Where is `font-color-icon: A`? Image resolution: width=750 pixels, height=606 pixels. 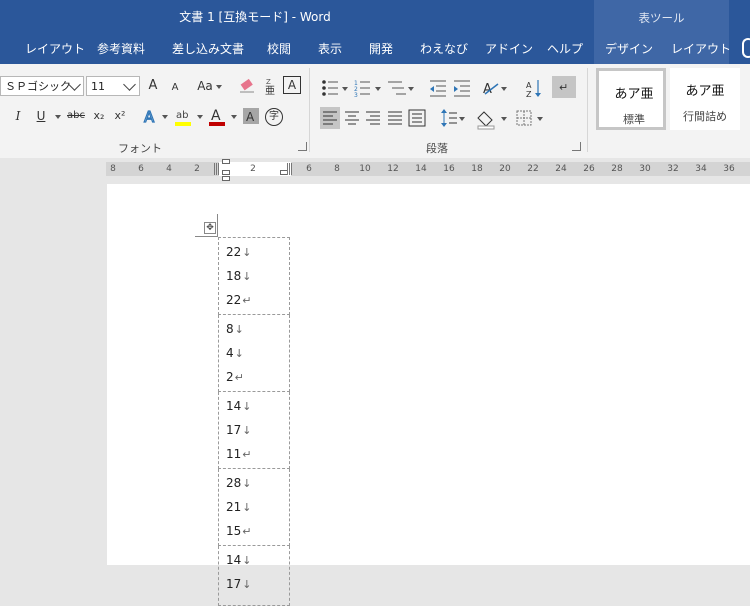 font-color-icon: A is located at coordinates (218, 117).